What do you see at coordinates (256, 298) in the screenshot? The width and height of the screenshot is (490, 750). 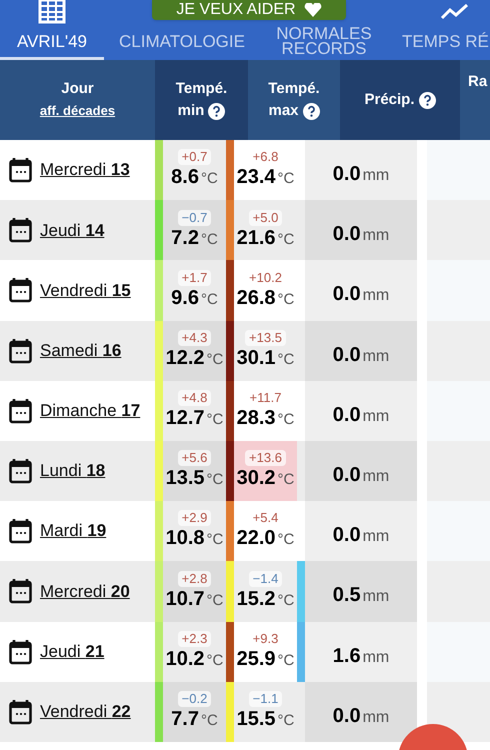 I see `temperature-value: 26.8` at bounding box center [256, 298].